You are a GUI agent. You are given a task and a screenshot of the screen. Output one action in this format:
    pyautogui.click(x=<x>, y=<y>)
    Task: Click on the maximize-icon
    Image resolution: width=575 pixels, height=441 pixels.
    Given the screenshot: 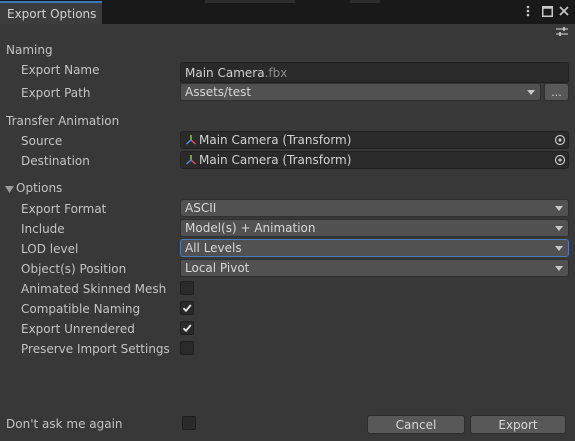 What is the action you would take?
    pyautogui.click(x=547, y=11)
    